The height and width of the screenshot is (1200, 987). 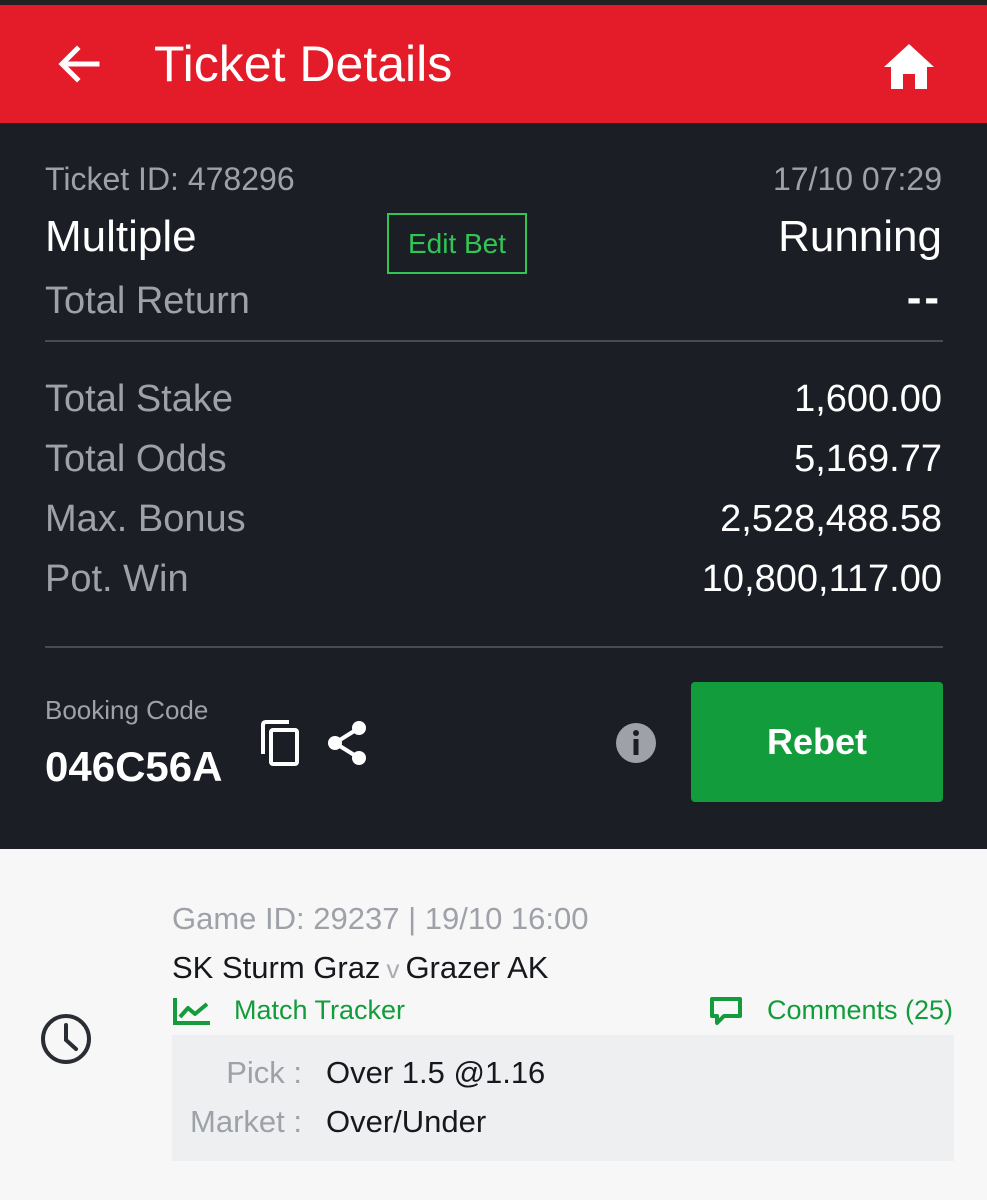 What do you see at coordinates (725, 1010) in the screenshot?
I see `comment-icon` at bounding box center [725, 1010].